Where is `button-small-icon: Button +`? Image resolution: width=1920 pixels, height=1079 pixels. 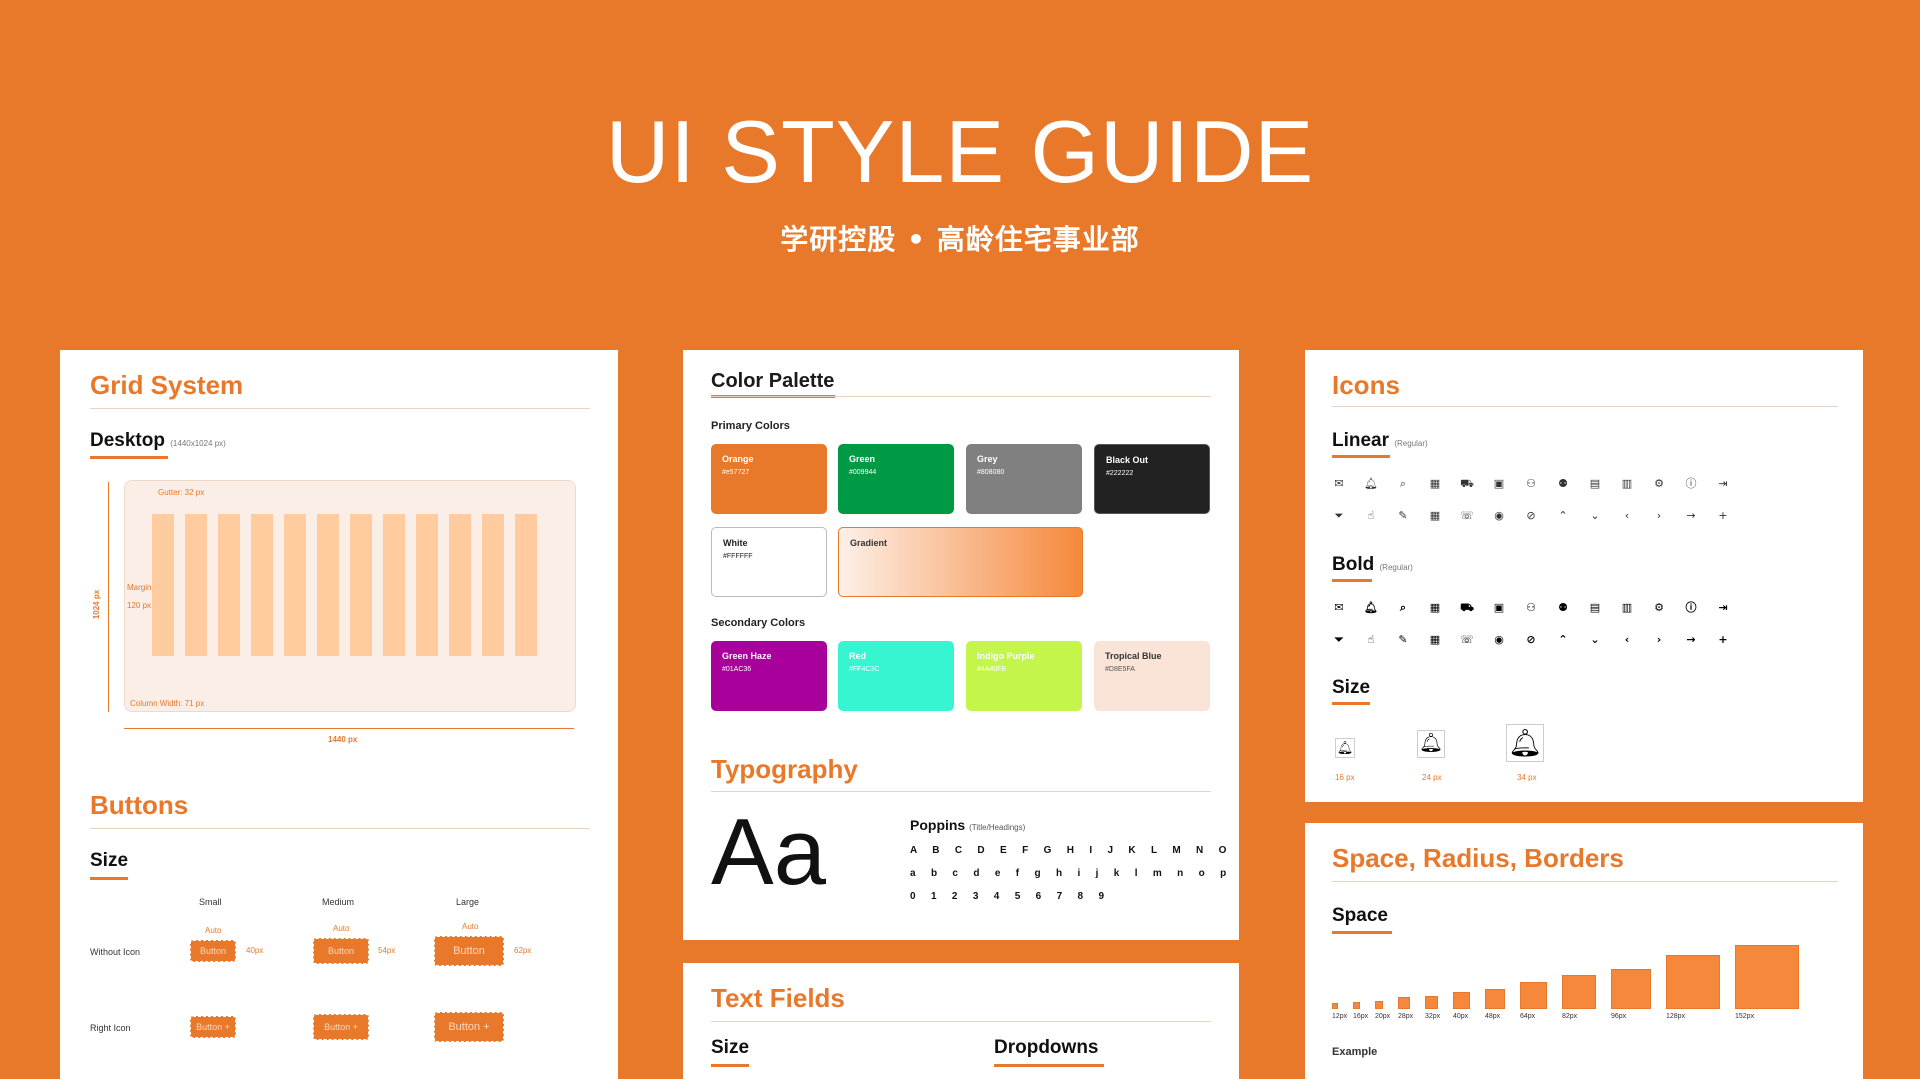
button-small-icon: Button + is located at coordinates (213, 1027).